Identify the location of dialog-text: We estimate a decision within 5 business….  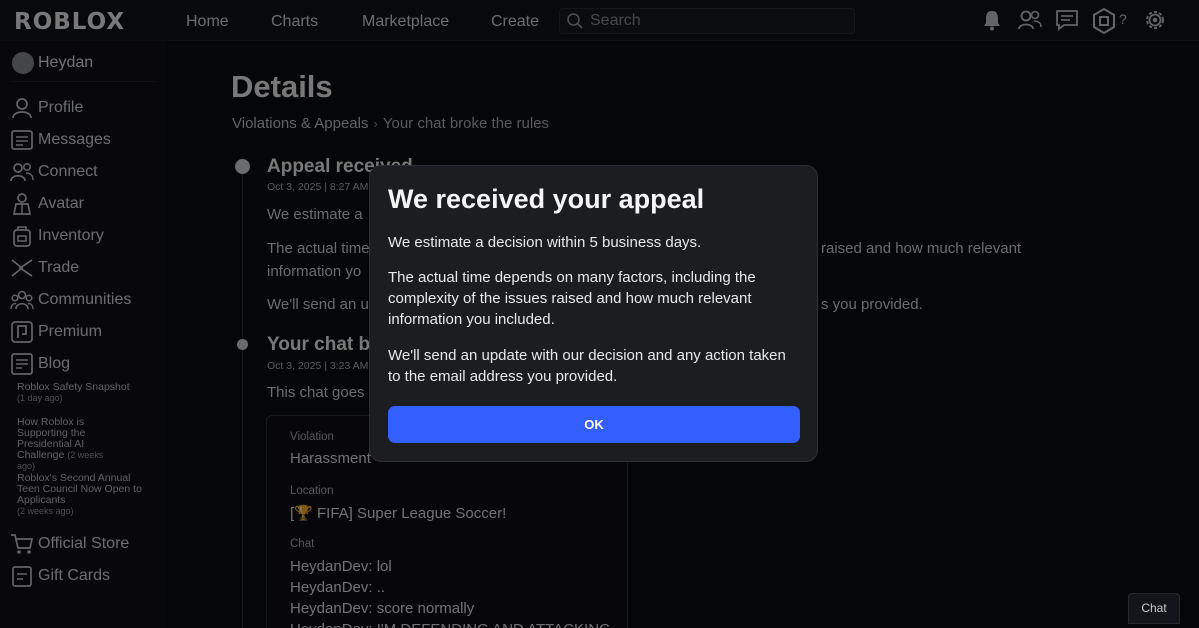
(545, 242).